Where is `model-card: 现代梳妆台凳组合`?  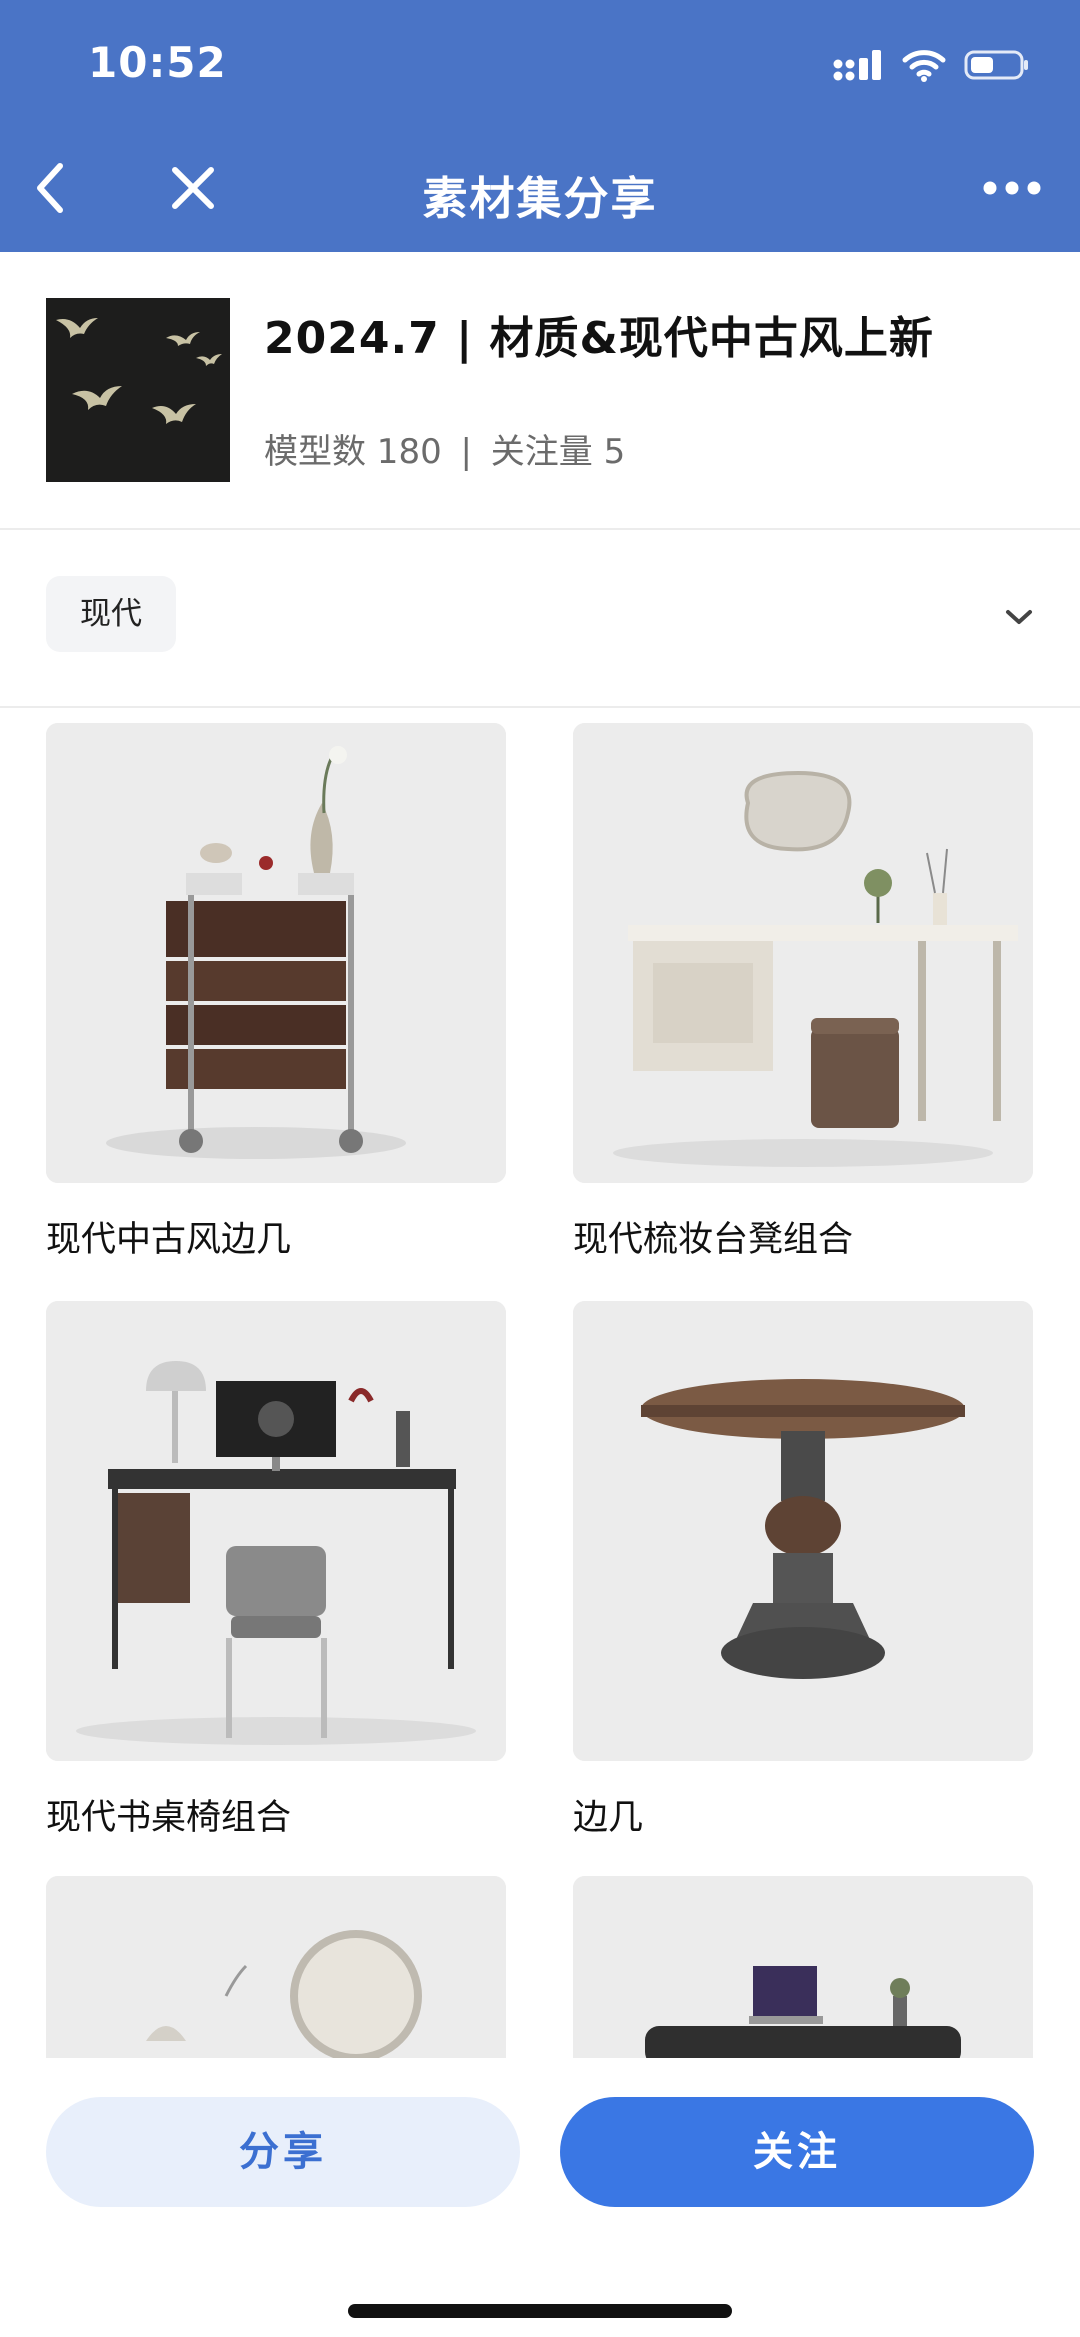 model-card: 现代梳妆台凳组合 is located at coordinates (803, 992).